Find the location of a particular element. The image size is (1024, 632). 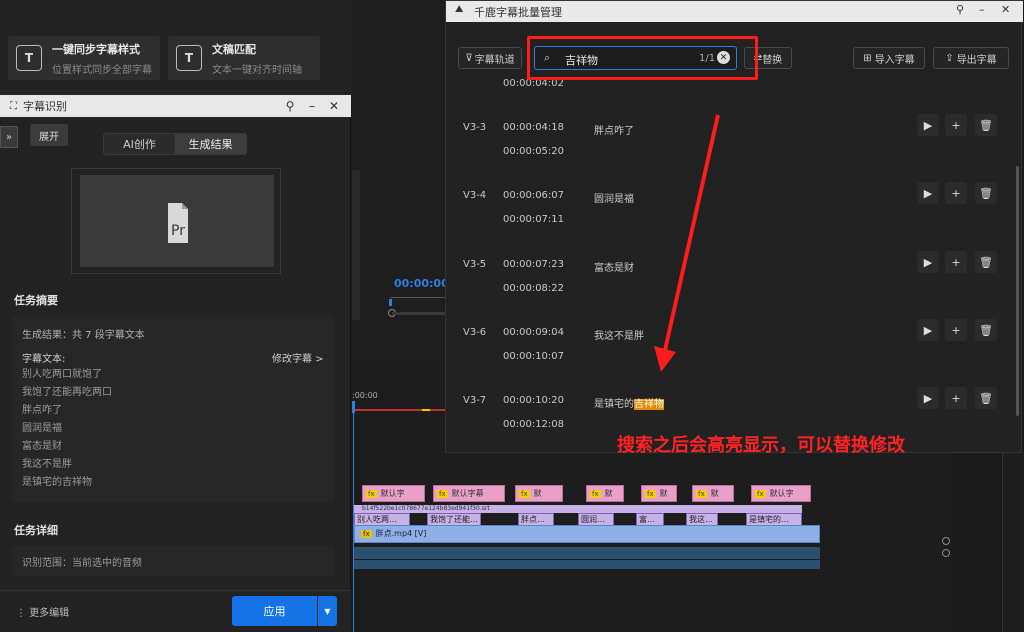

row-id: V3-3 is located at coordinates (475, 127).